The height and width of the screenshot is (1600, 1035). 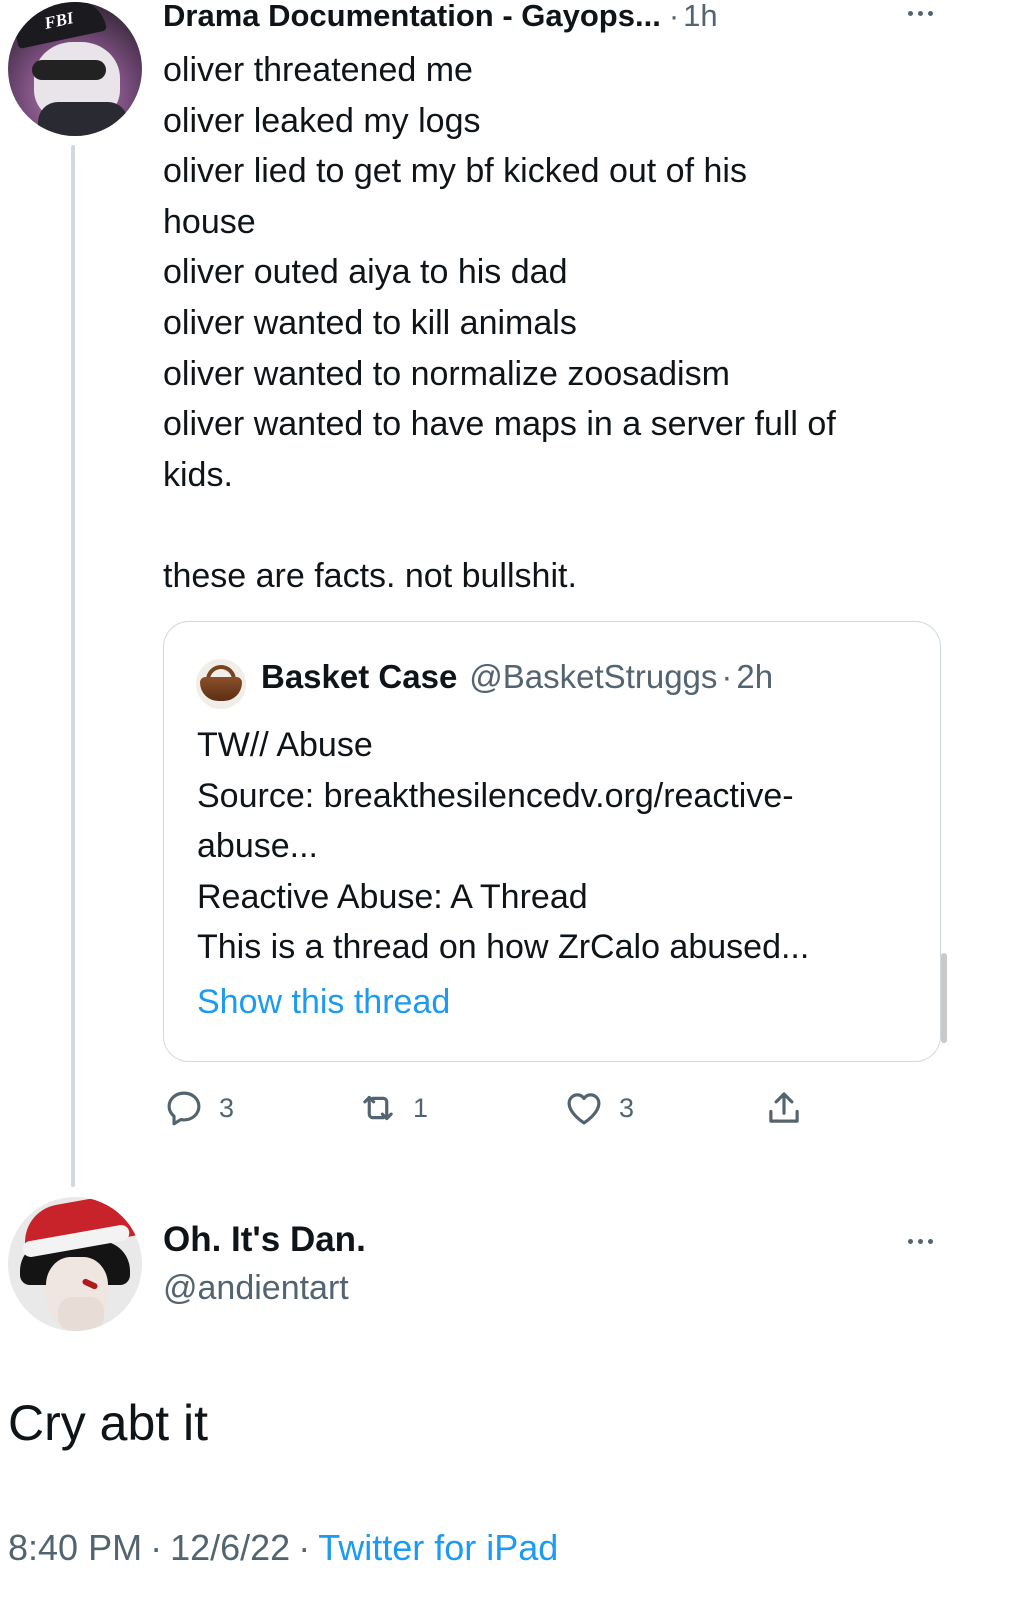 I want to click on retweet-button: 1, so click(x=392, y=1108).